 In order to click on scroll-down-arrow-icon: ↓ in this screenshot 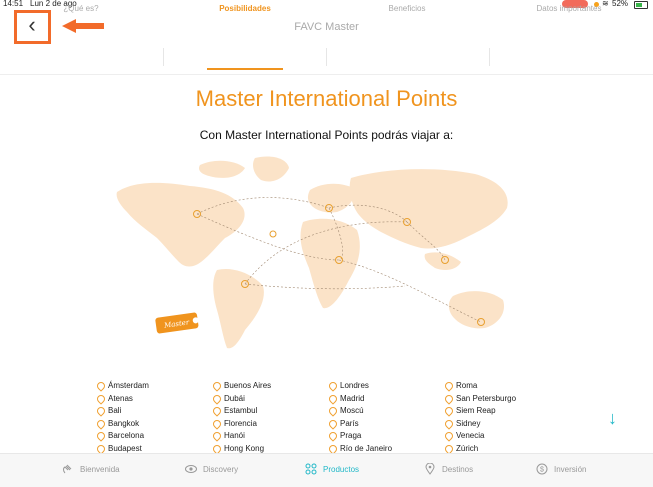, I will do `click(612, 418)`.